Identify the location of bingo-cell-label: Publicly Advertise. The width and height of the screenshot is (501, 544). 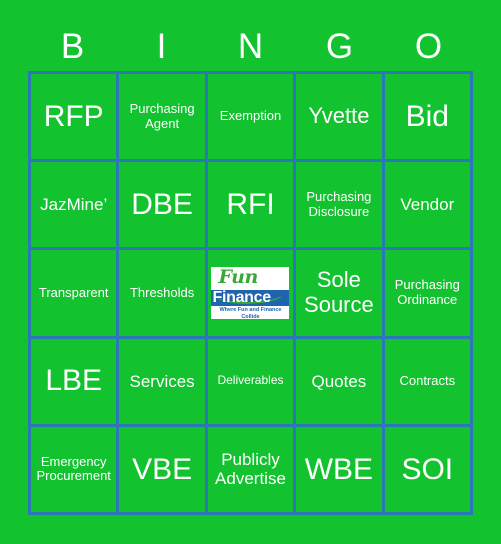
(250, 469).